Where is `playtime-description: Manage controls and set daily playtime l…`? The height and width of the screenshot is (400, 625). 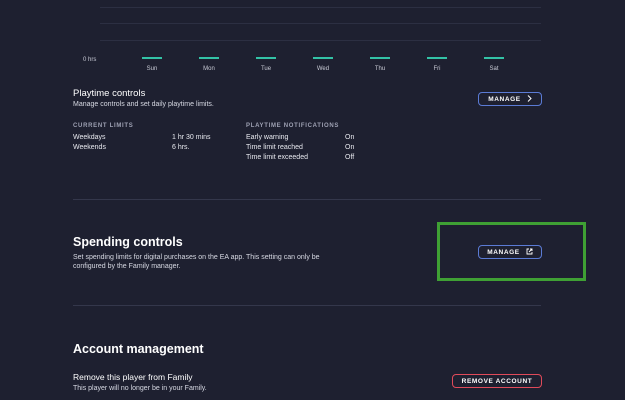
playtime-description: Manage controls and set daily playtime l… is located at coordinates (143, 104).